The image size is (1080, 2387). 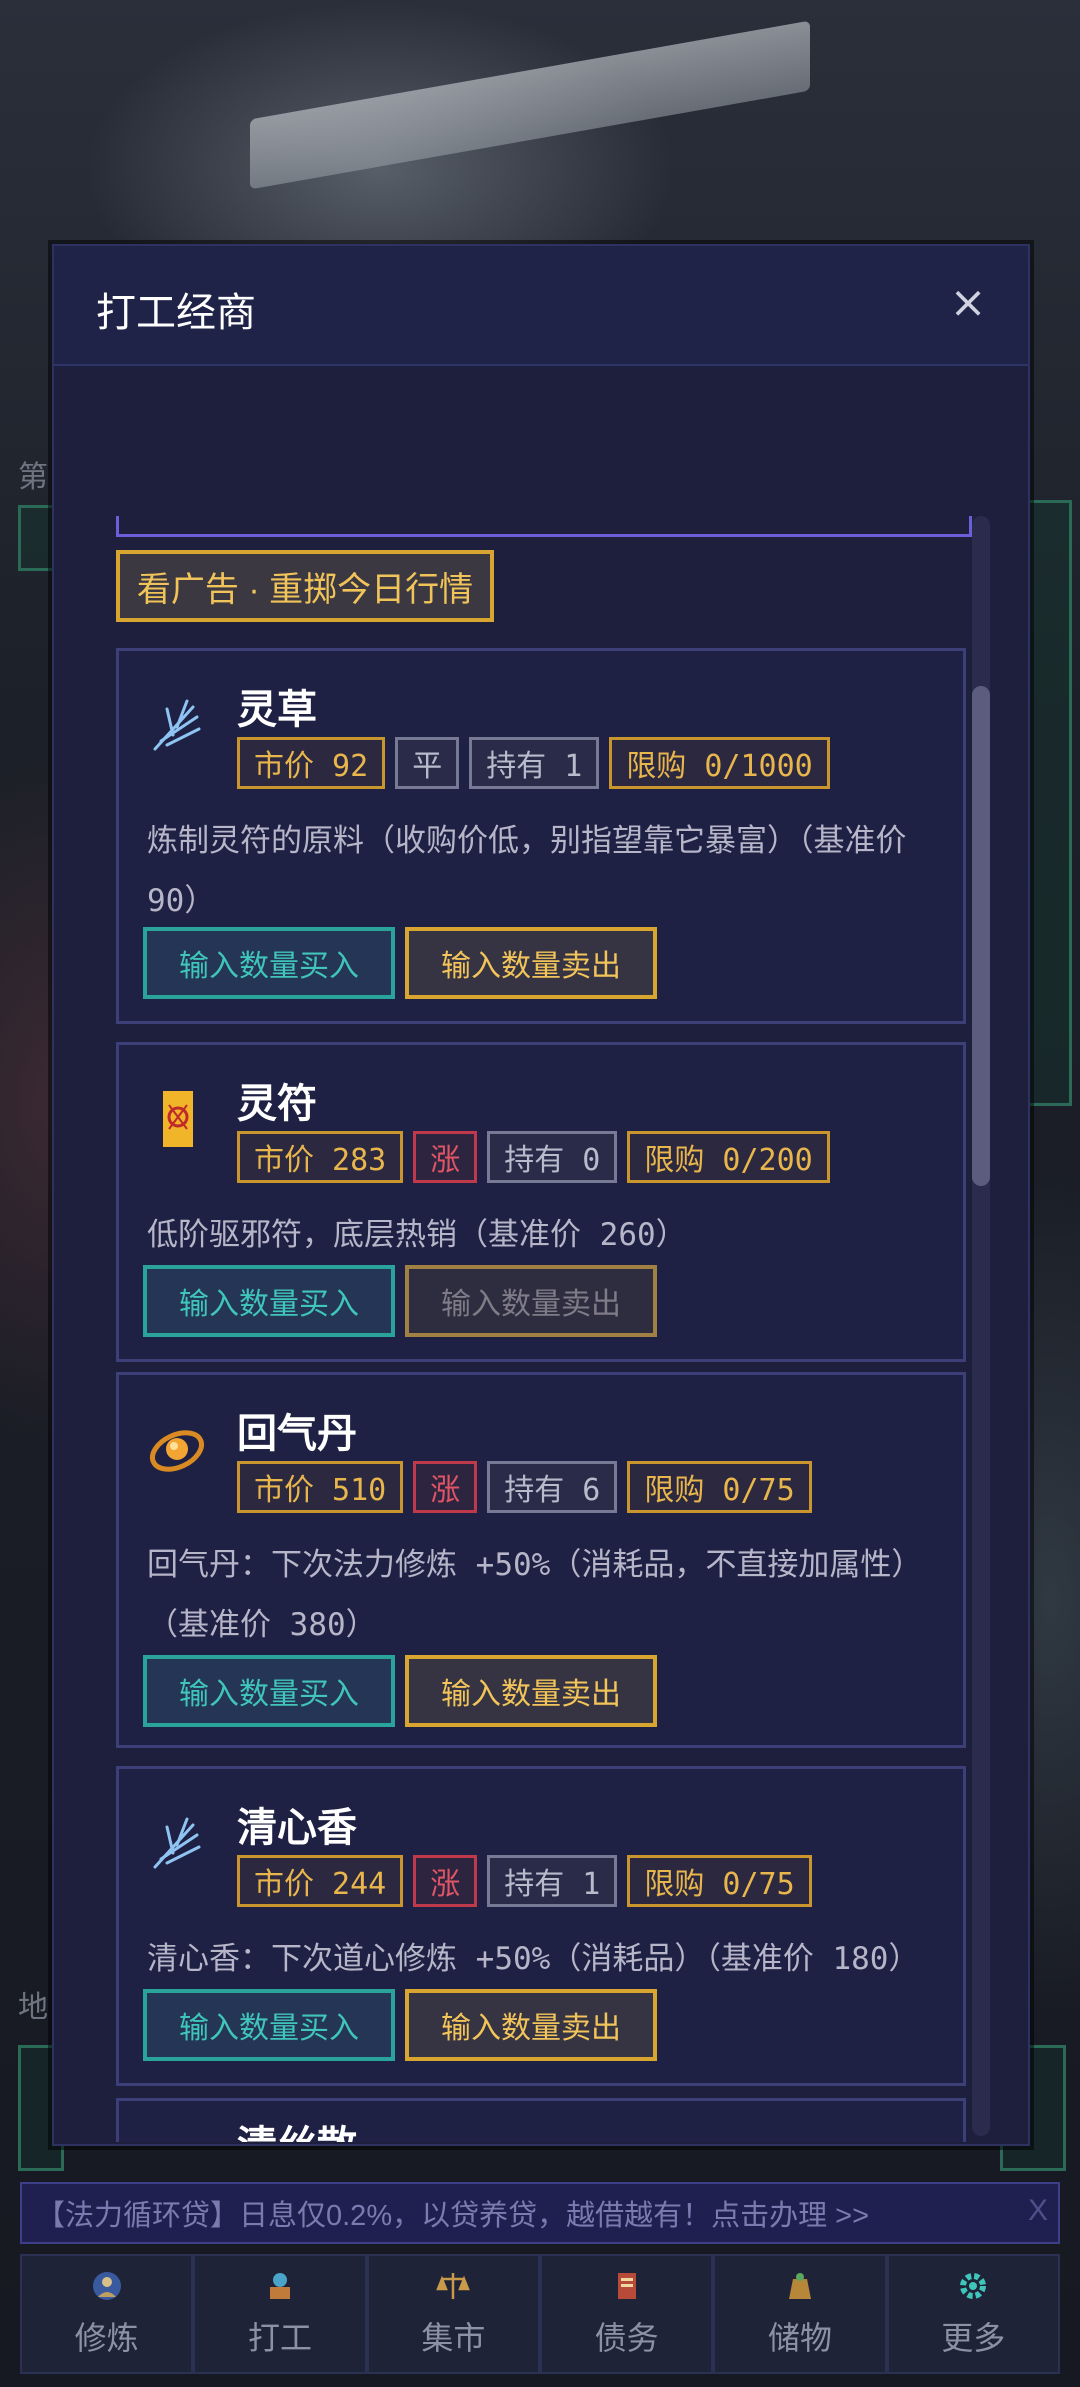 I want to click on nav-label: 集市, so click(x=453, y=2338).